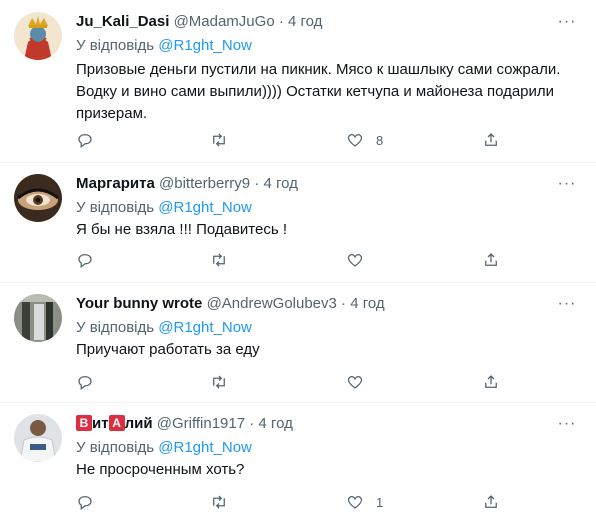  Describe the element at coordinates (138, 423) in the screenshot. I see `name-part: лий` at that location.